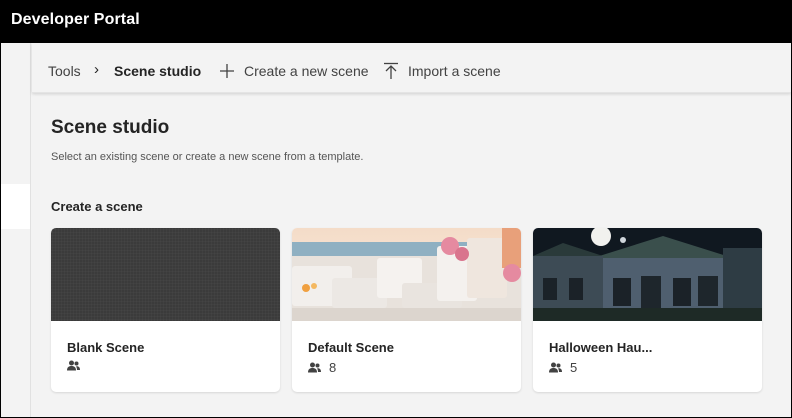 This screenshot has height=418, width=792. I want to click on default-scene-image, so click(406, 274).